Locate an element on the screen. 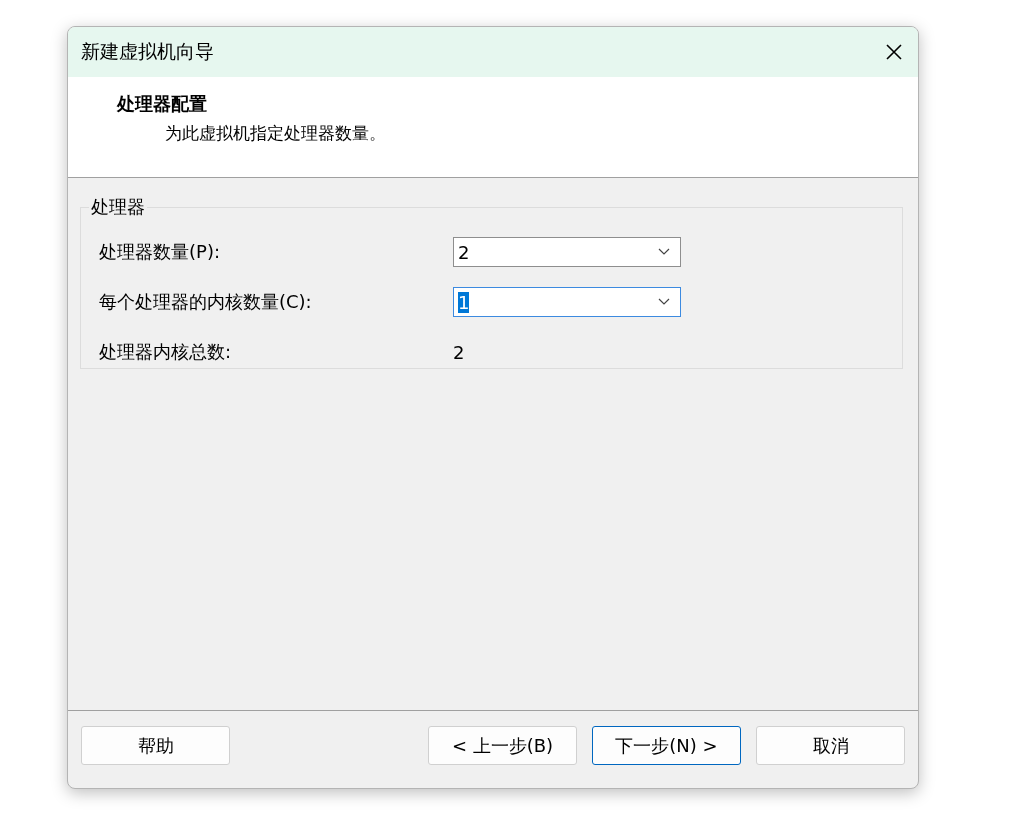 The width and height of the screenshot is (1012, 820). field-label: 处理器数量(P): is located at coordinates (160, 252).